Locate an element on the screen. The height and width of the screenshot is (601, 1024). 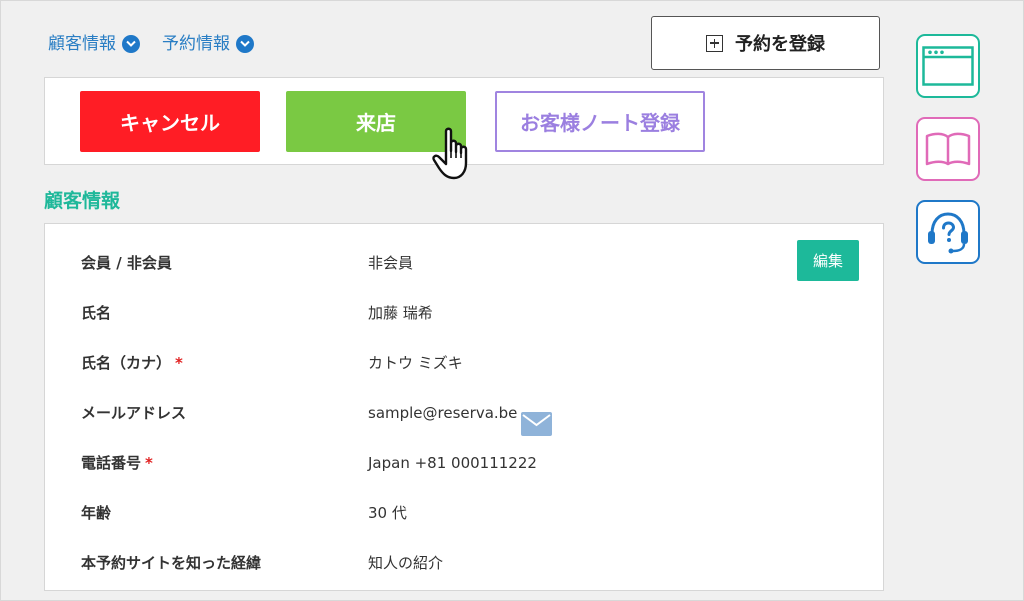
field-value: 30 代 is located at coordinates (387, 513).